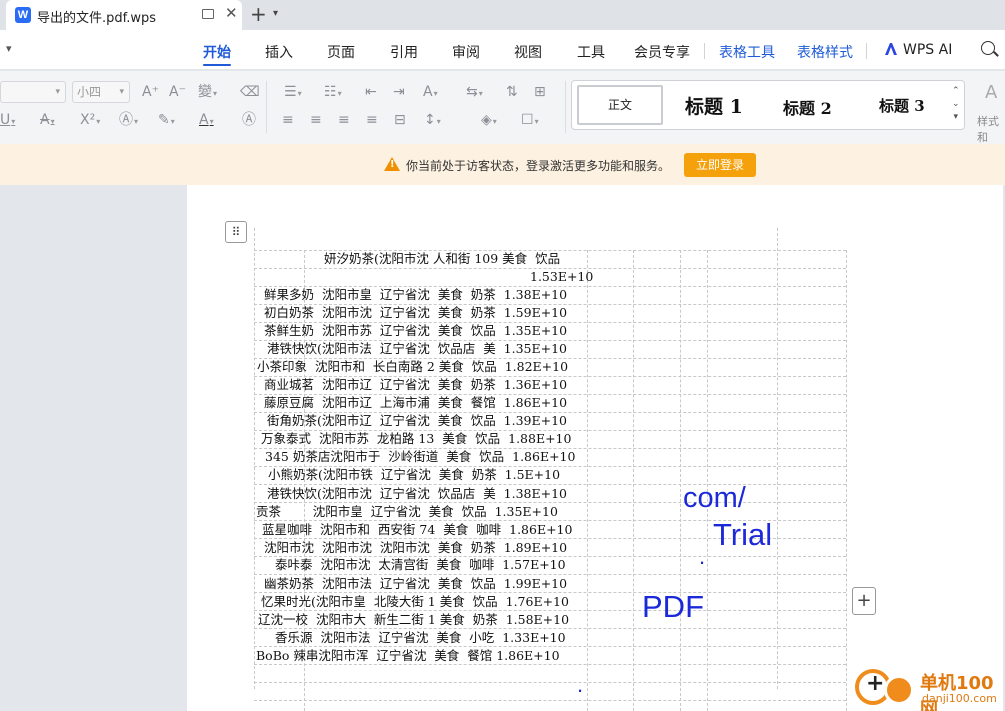 This screenshot has height=711, width=1005. Describe the element at coordinates (591, 52) in the screenshot. I see `menu-tools: 工具` at that location.